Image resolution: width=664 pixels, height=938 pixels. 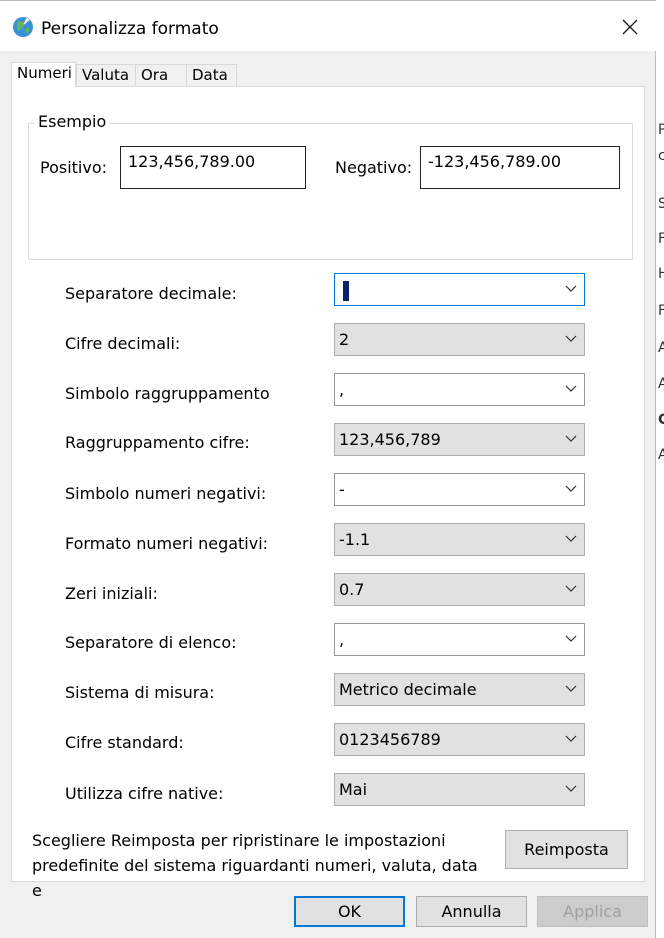 What do you see at coordinates (213, 167) in the screenshot?
I see `positive-example-box: 123,456,789.00` at bounding box center [213, 167].